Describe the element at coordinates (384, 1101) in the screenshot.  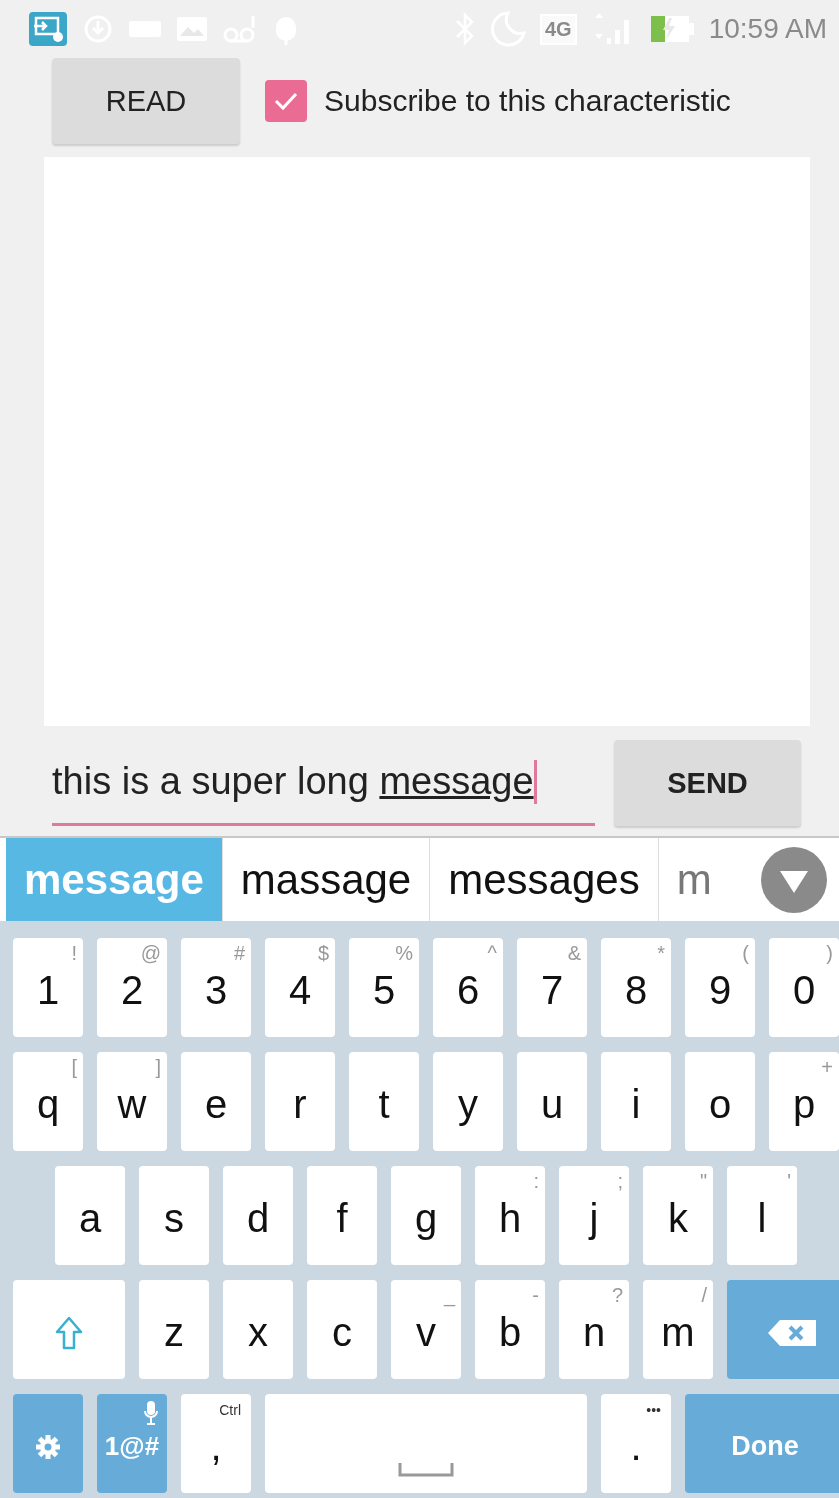
I see `key: t` at that location.